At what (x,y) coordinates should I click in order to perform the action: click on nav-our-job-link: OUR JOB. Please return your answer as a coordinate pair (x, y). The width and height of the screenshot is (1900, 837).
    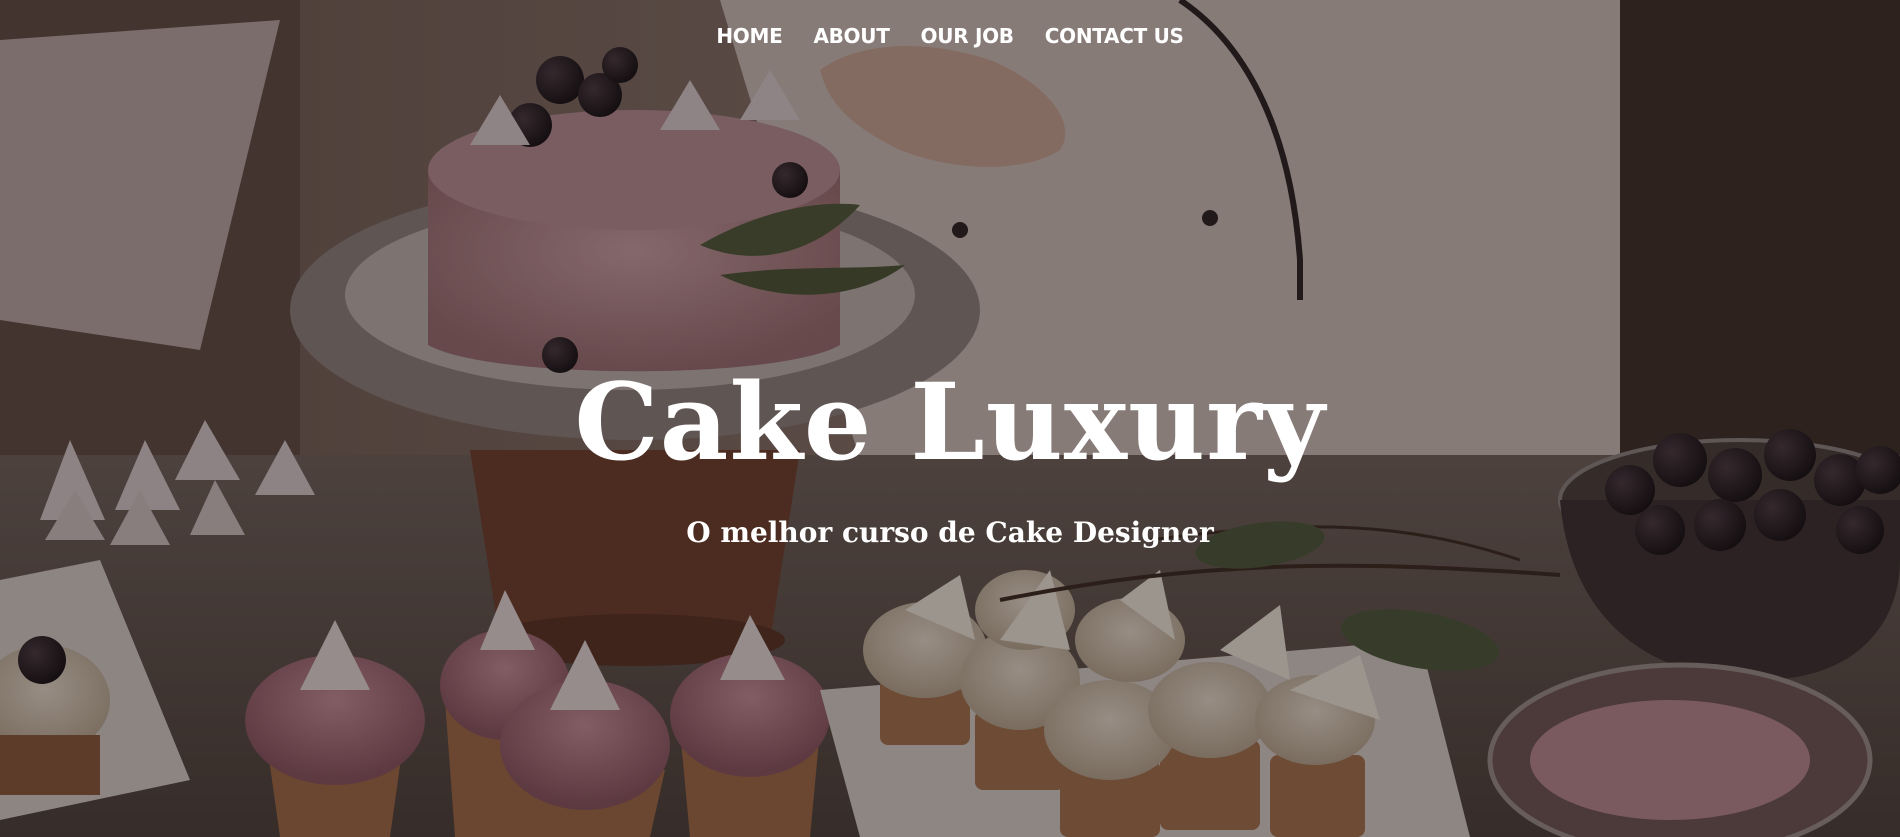
    Looking at the image, I should click on (968, 36).